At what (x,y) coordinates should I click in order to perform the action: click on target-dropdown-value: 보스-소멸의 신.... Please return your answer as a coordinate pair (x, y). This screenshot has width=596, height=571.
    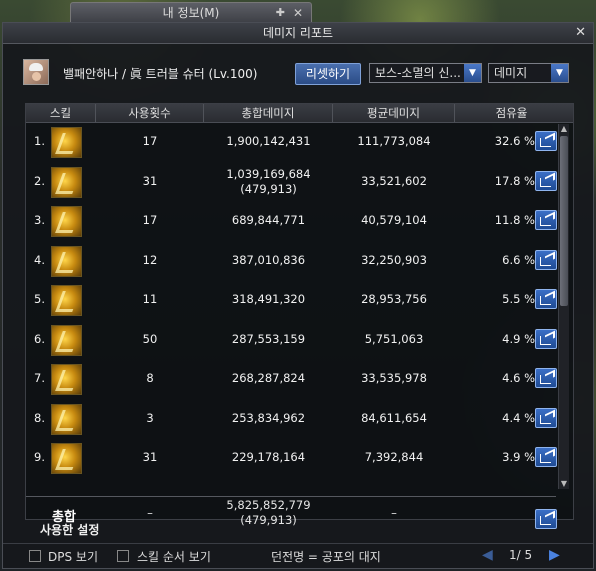
    Looking at the image, I should click on (418, 73).